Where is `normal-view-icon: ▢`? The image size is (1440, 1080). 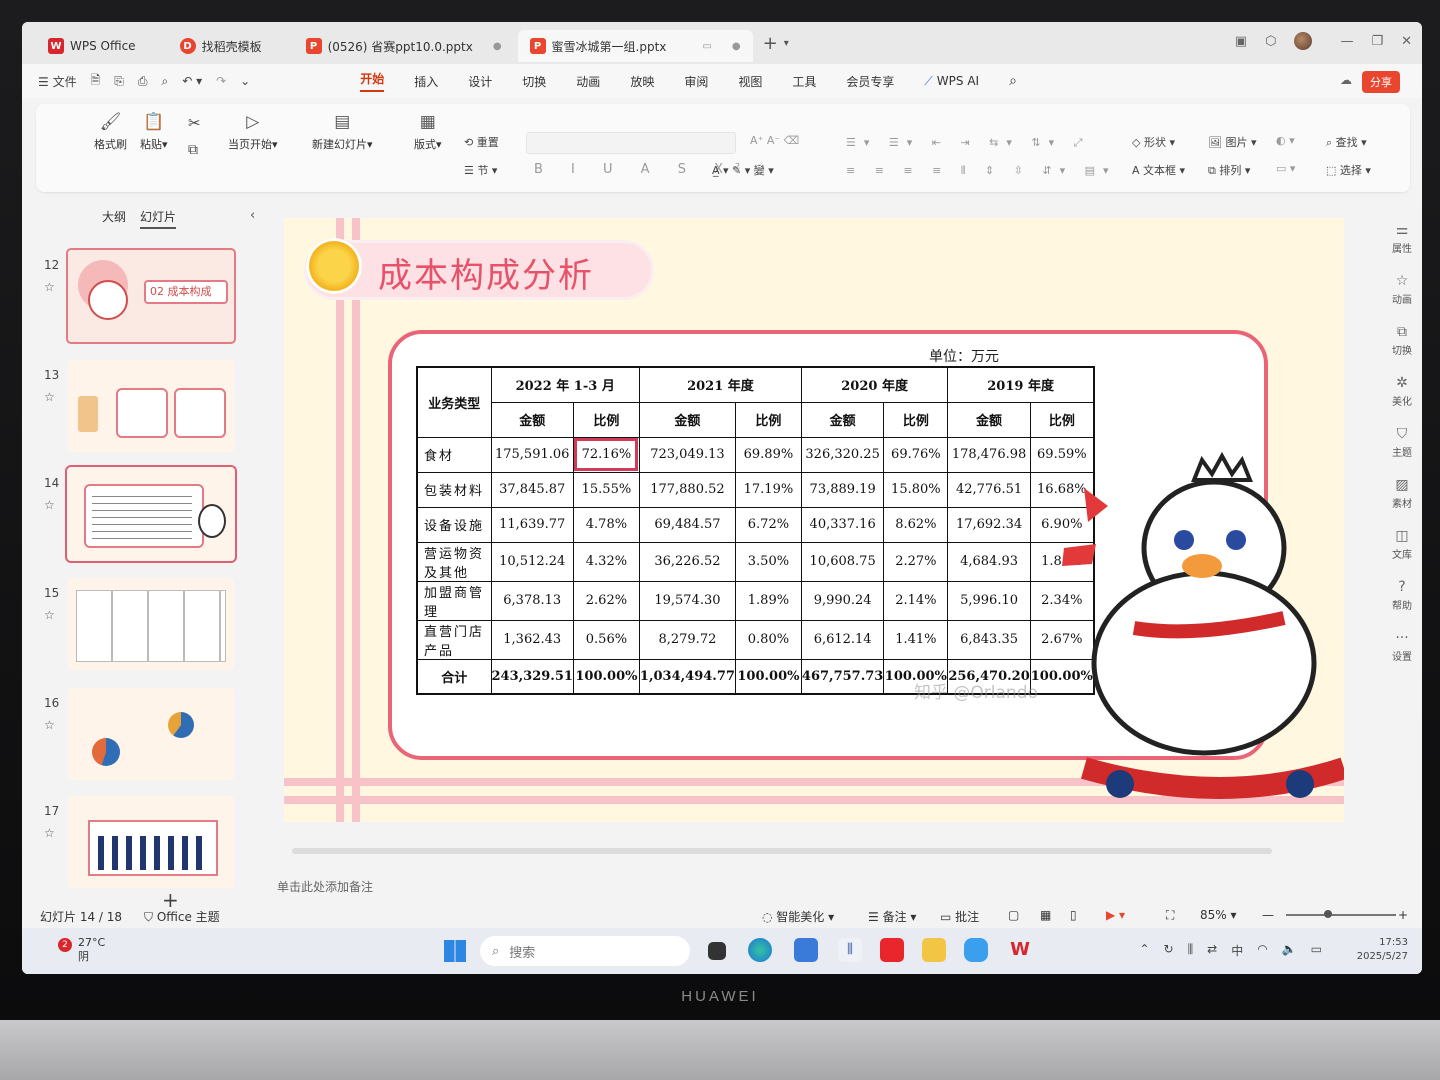
normal-view-icon: ▢ is located at coordinates (1013, 915).